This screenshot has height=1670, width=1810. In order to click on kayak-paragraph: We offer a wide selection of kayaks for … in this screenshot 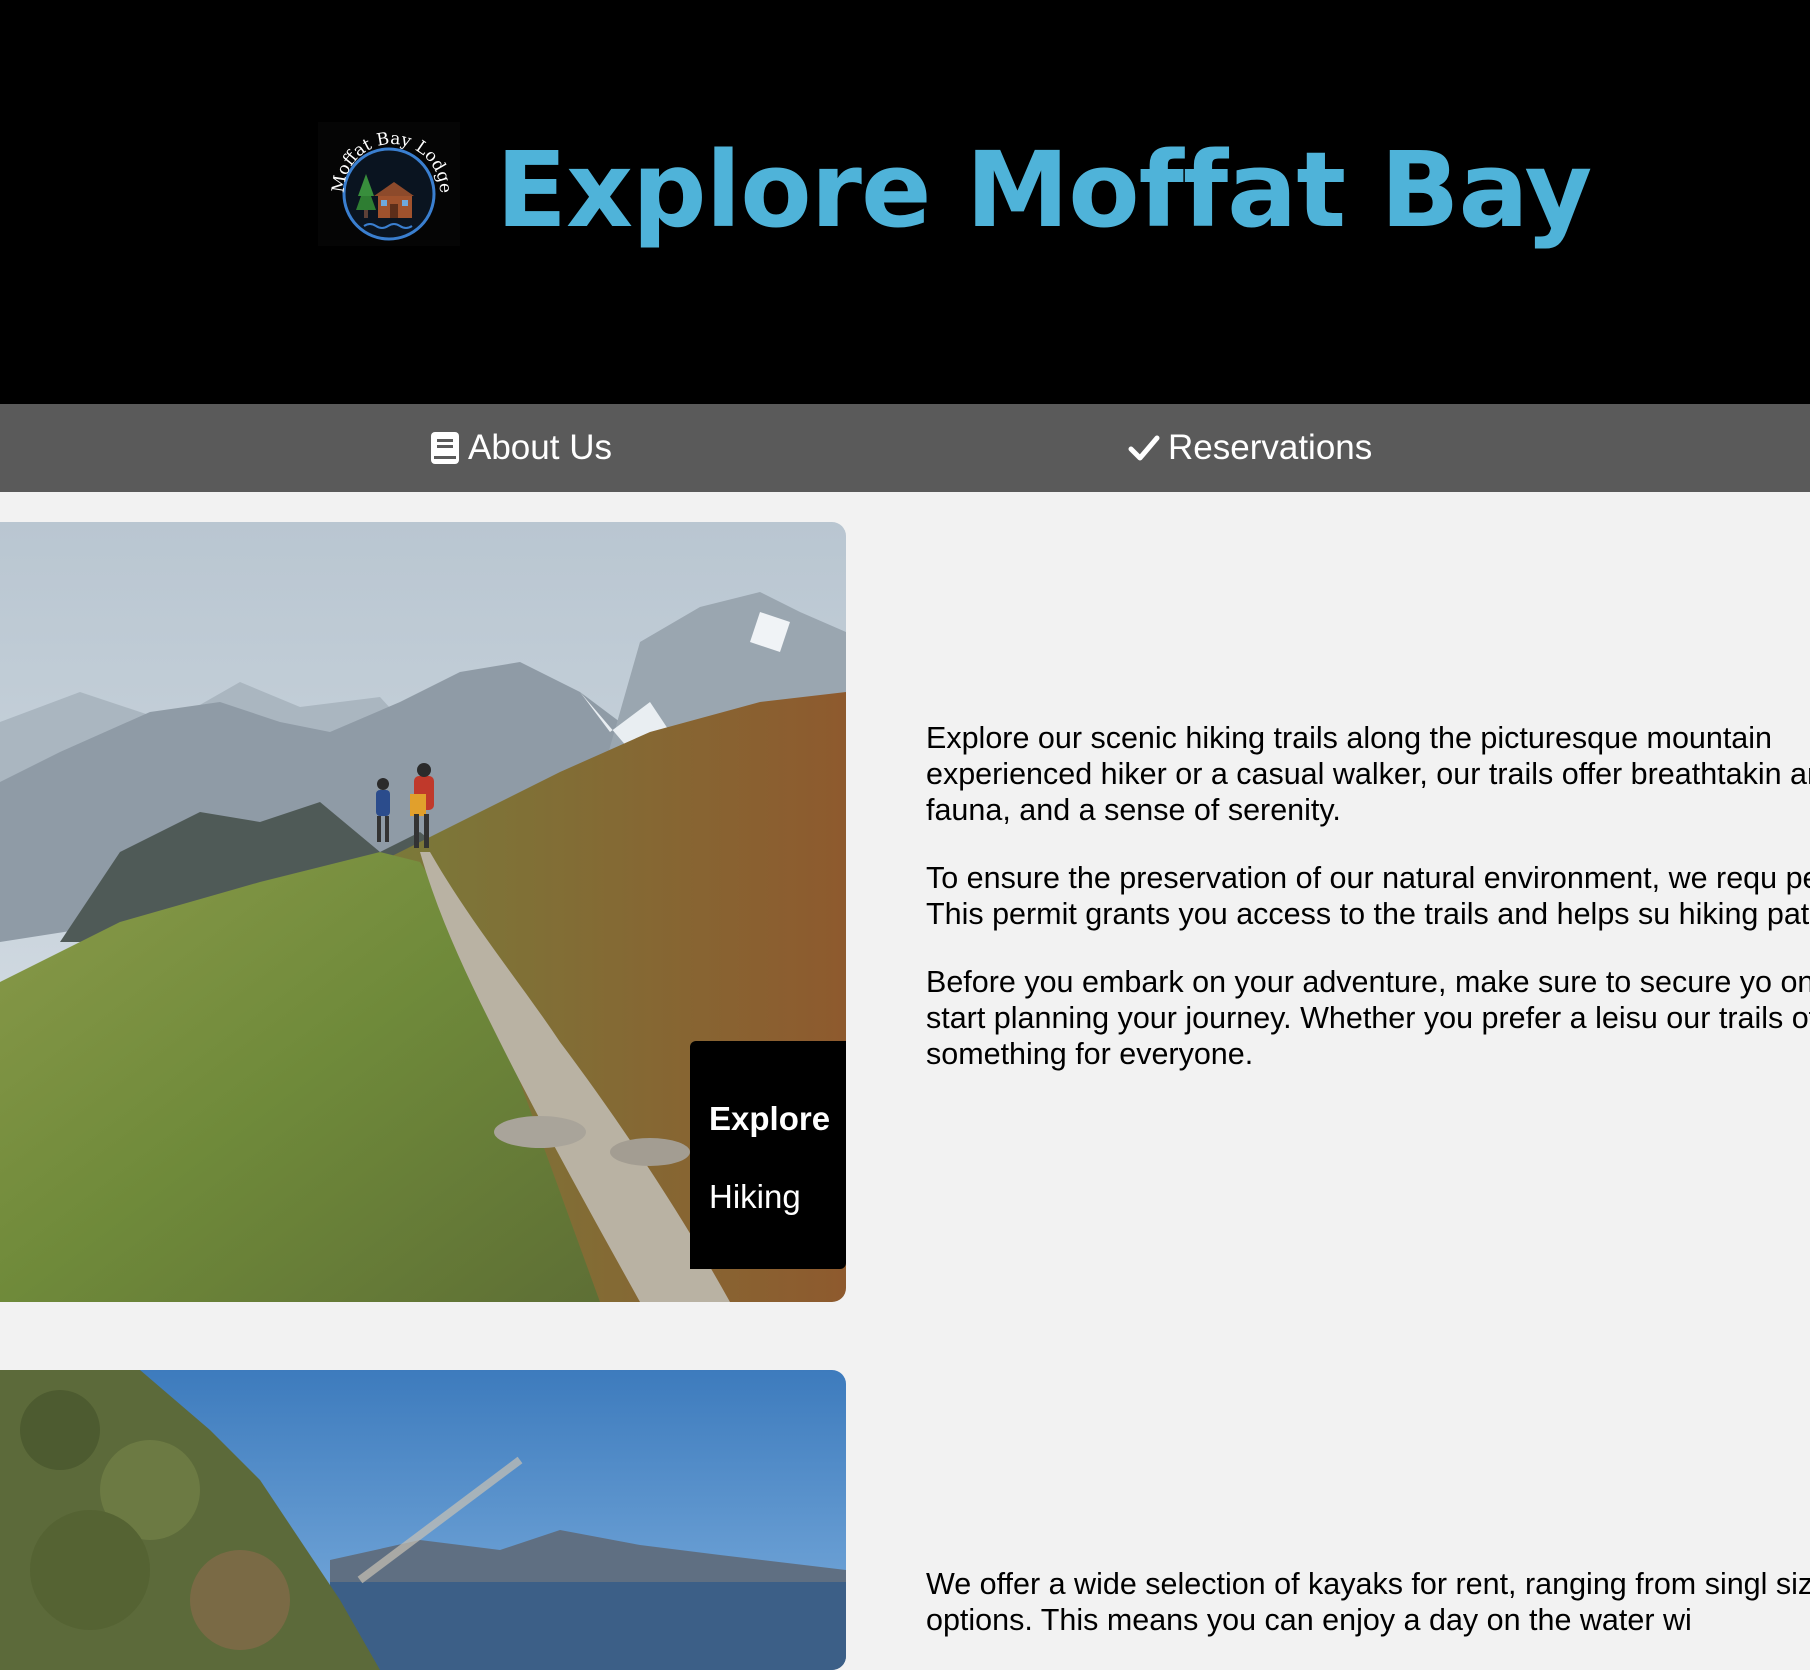, I will do `click(1368, 1602)`.